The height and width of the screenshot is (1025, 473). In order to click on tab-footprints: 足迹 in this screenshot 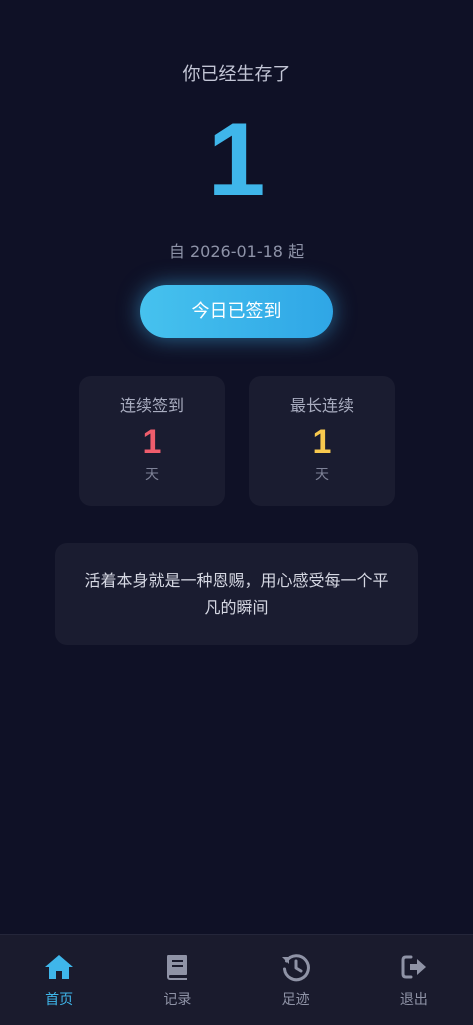, I will do `click(296, 980)`.